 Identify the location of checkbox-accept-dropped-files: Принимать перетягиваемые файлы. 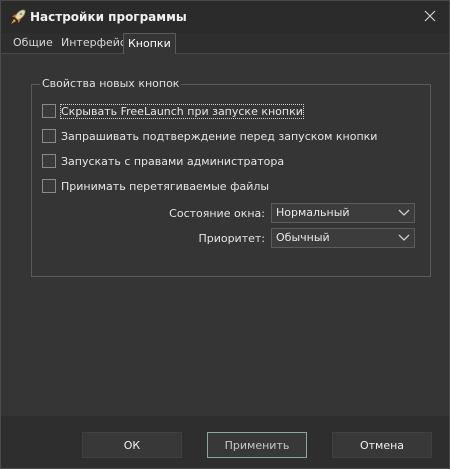
(155, 186).